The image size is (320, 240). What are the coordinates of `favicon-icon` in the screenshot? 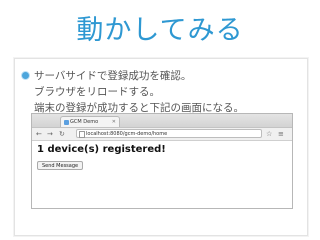 It's located at (66, 122).